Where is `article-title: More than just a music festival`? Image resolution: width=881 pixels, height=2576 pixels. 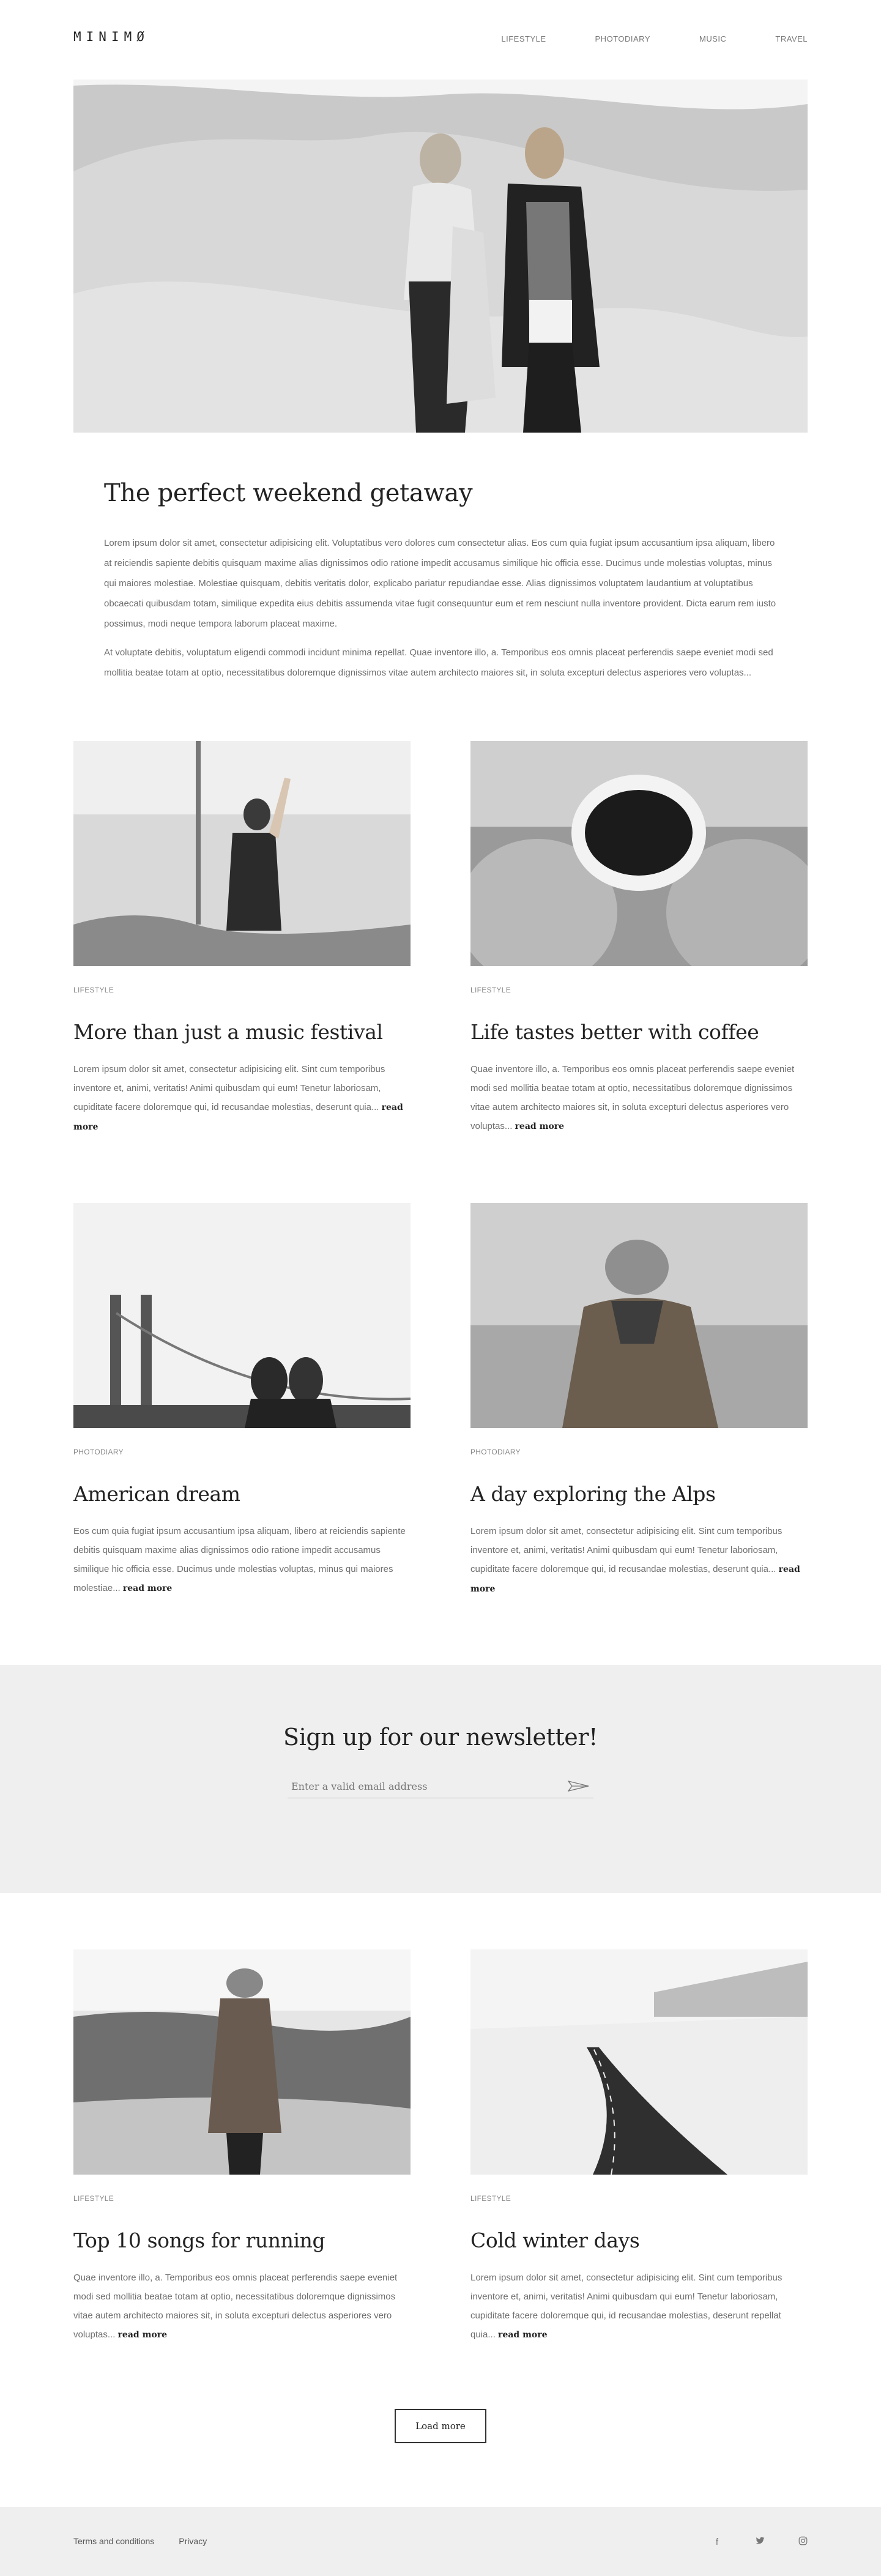
article-title: More than just a music festival is located at coordinates (242, 1032).